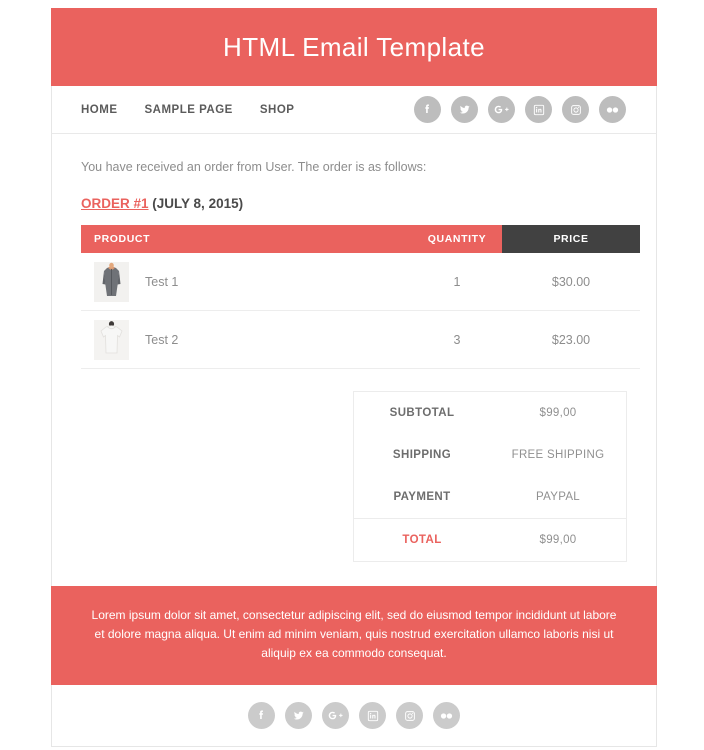 This screenshot has width=704, height=750. What do you see at coordinates (115, 203) in the screenshot?
I see `order-number-link: ORDER #1` at bounding box center [115, 203].